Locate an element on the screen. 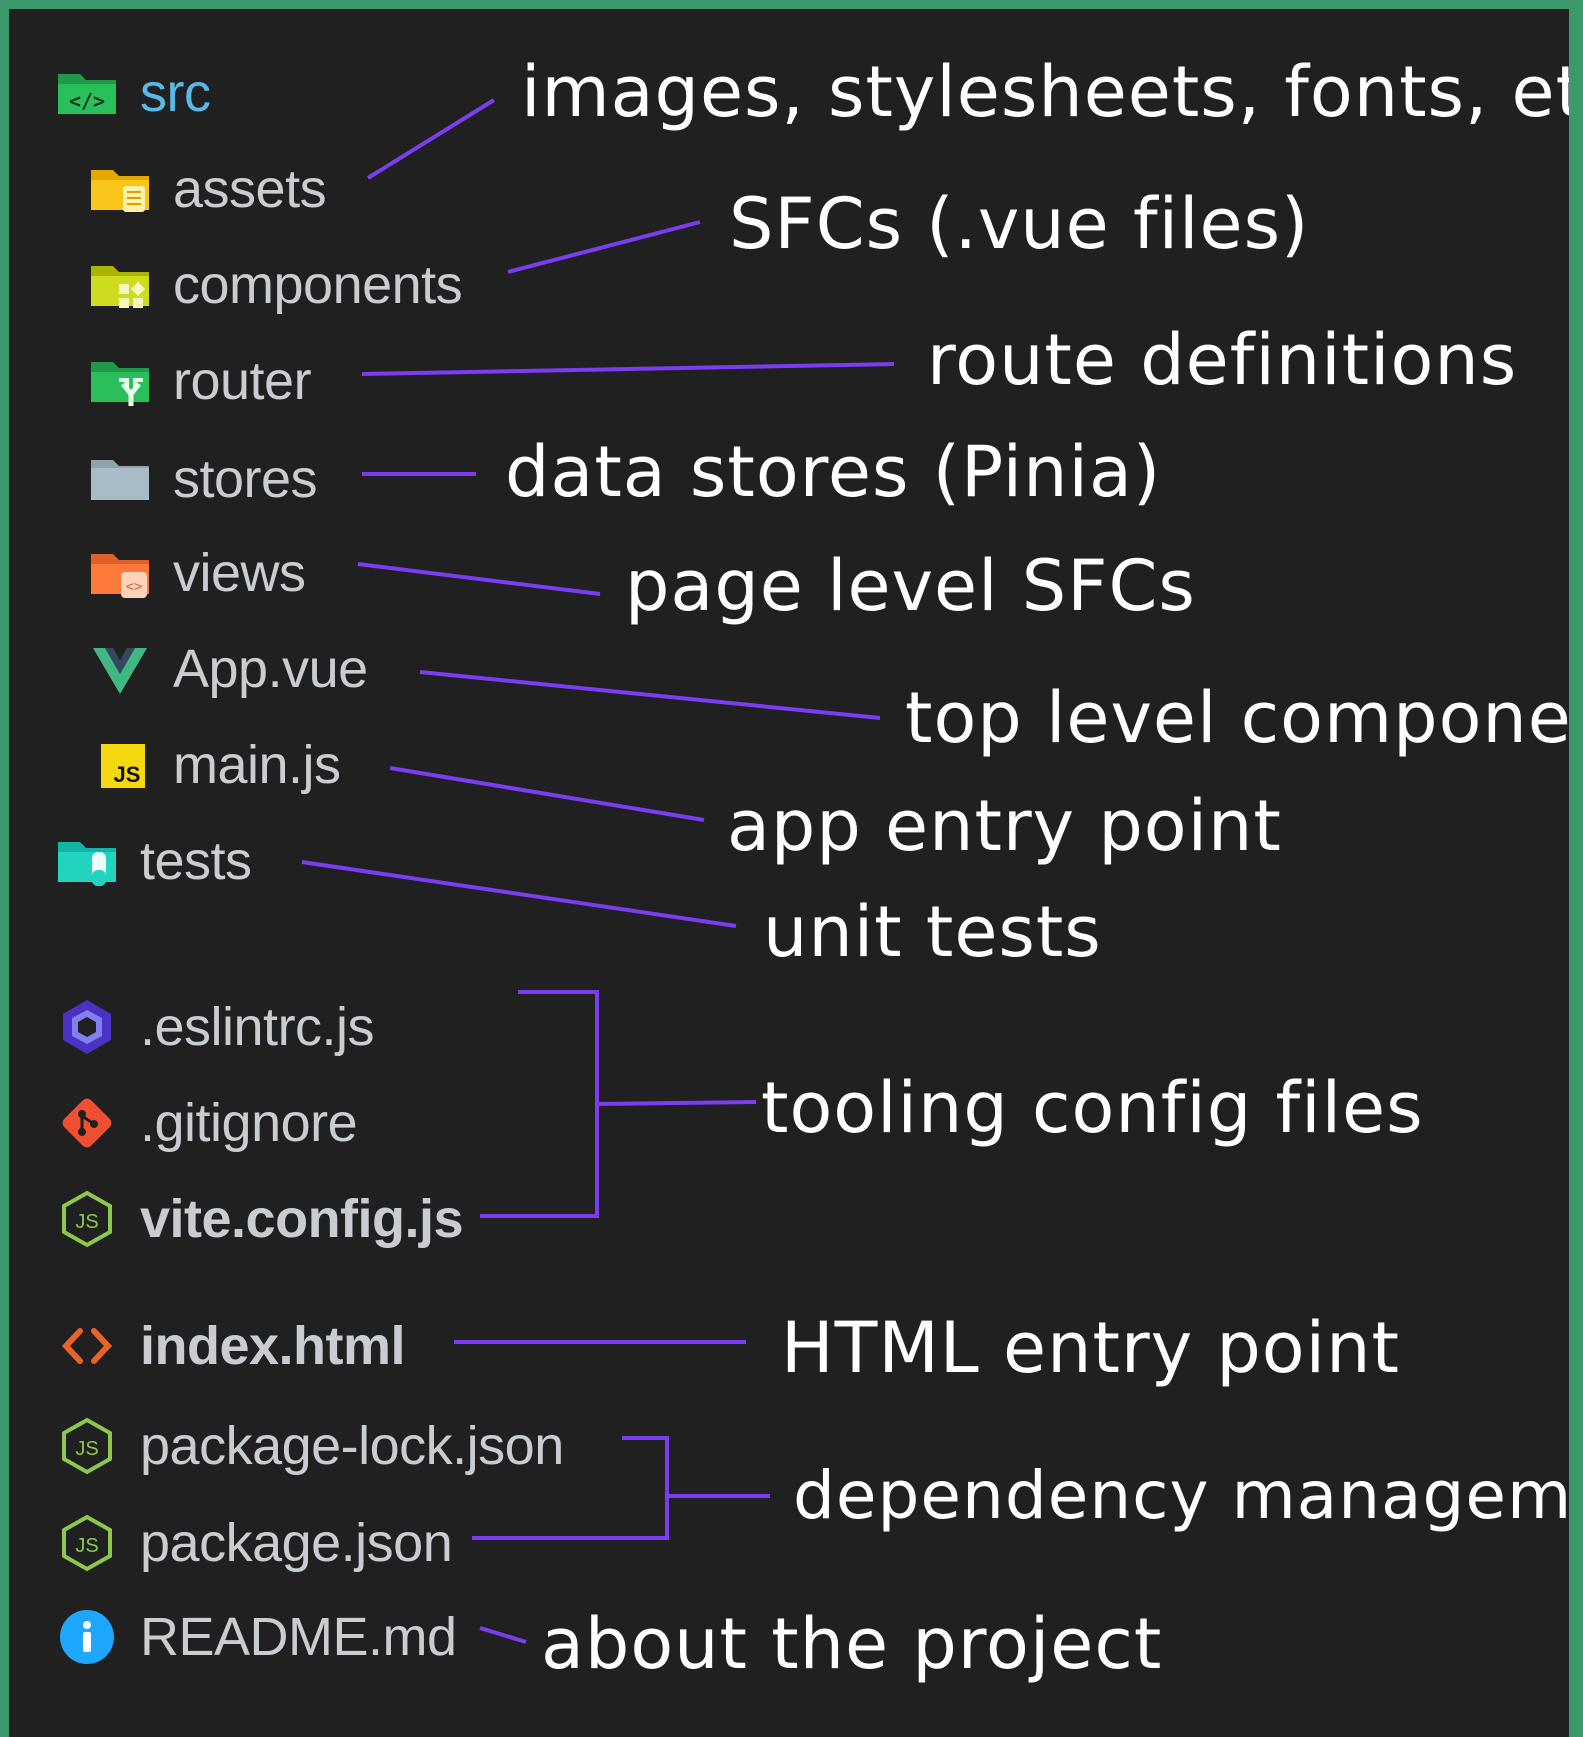  annotation-assets: images, stylesheets, fonts, etc is located at coordinates (1045, 92).